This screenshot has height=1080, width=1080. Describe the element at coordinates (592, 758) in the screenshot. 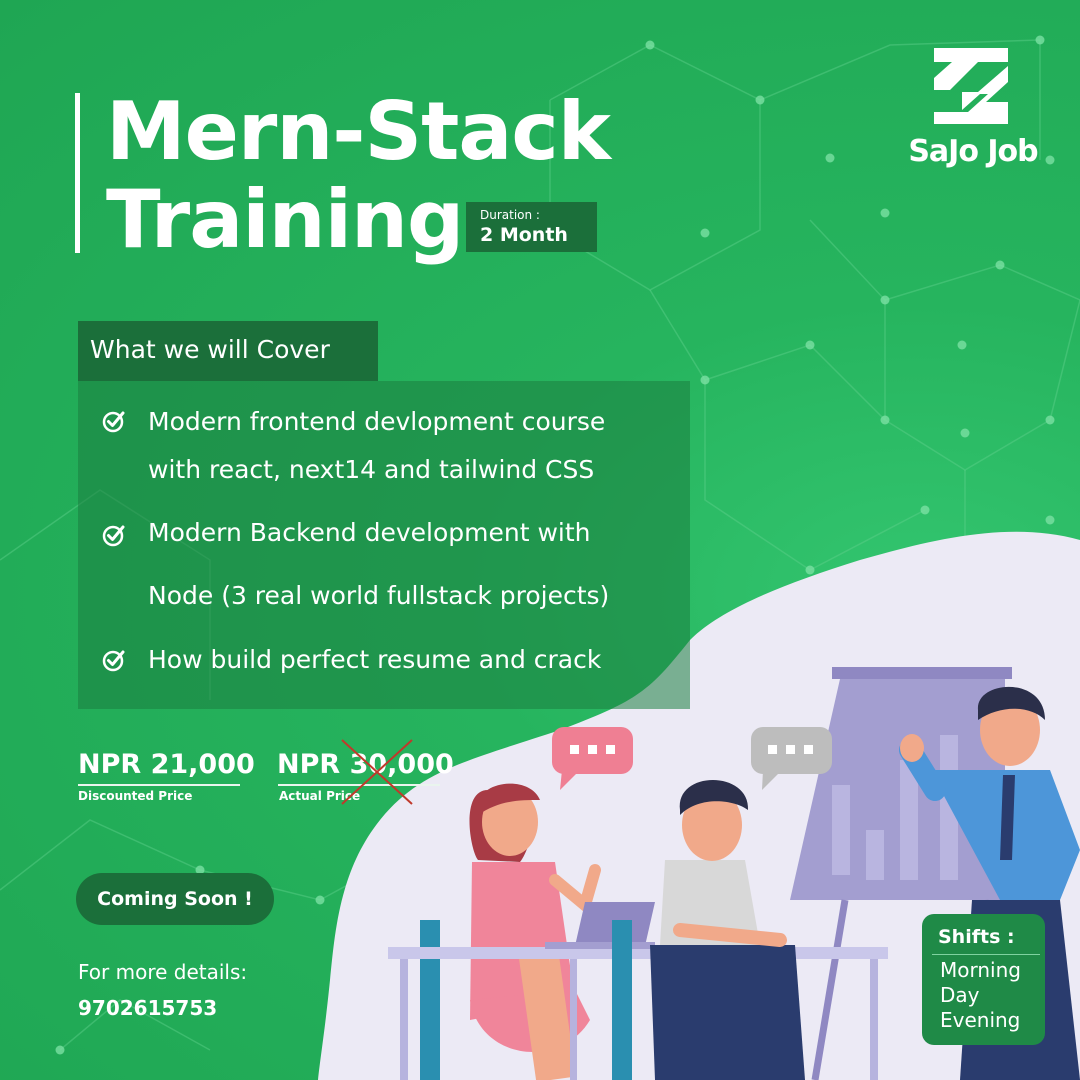

I see `speech-bubble-icon` at that location.